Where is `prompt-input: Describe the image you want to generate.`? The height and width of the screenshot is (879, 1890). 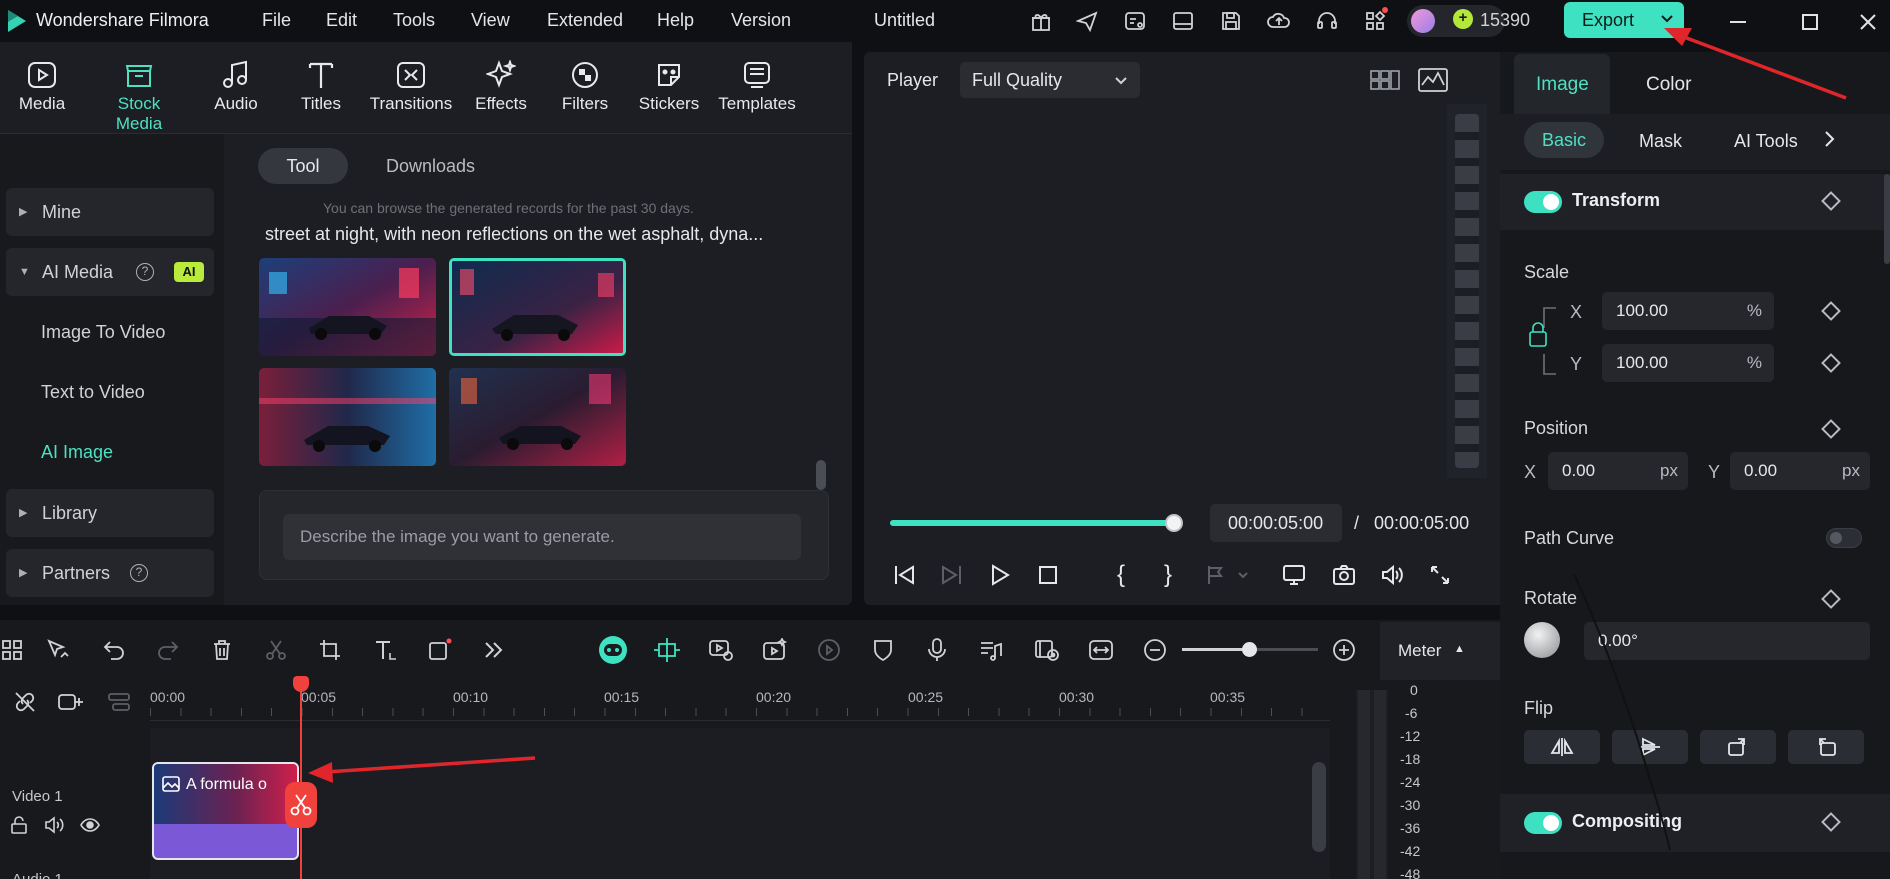 prompt-input: Describe the image you want to generate. is located at coordinates (542, 537).